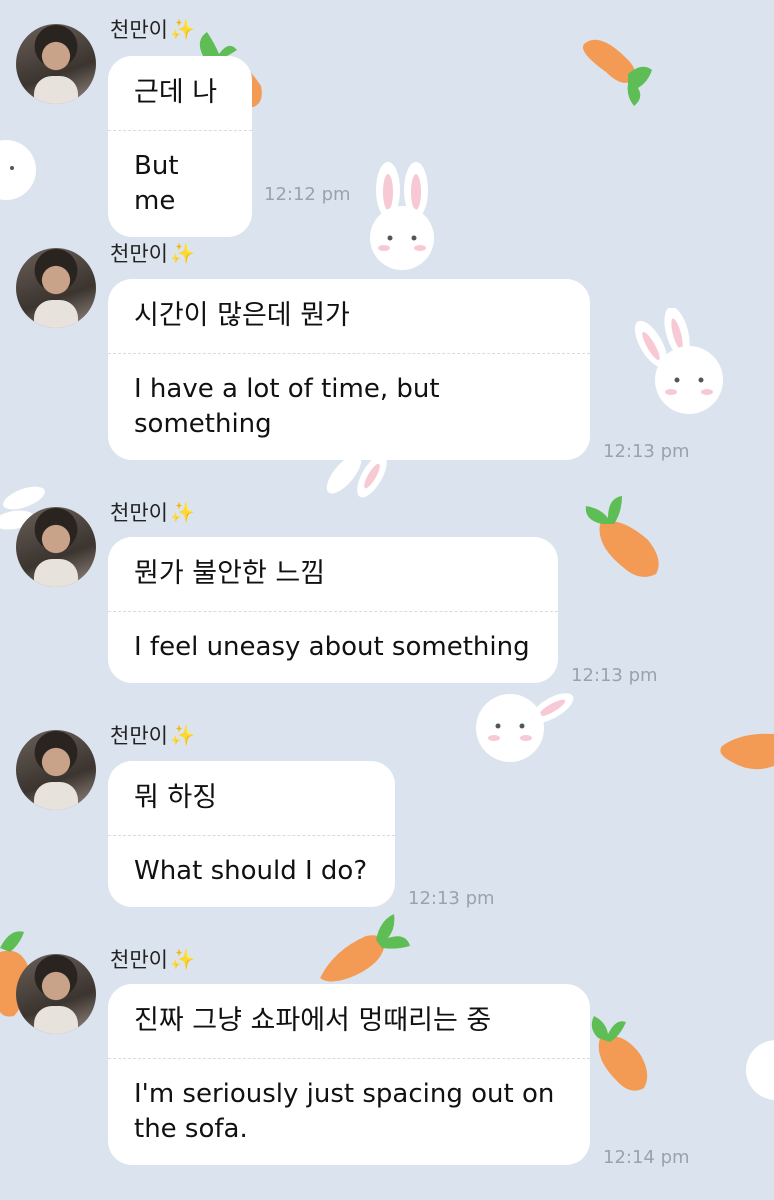  I want to click on message-text-english: I feel uneasy about something, so click(332, 647).